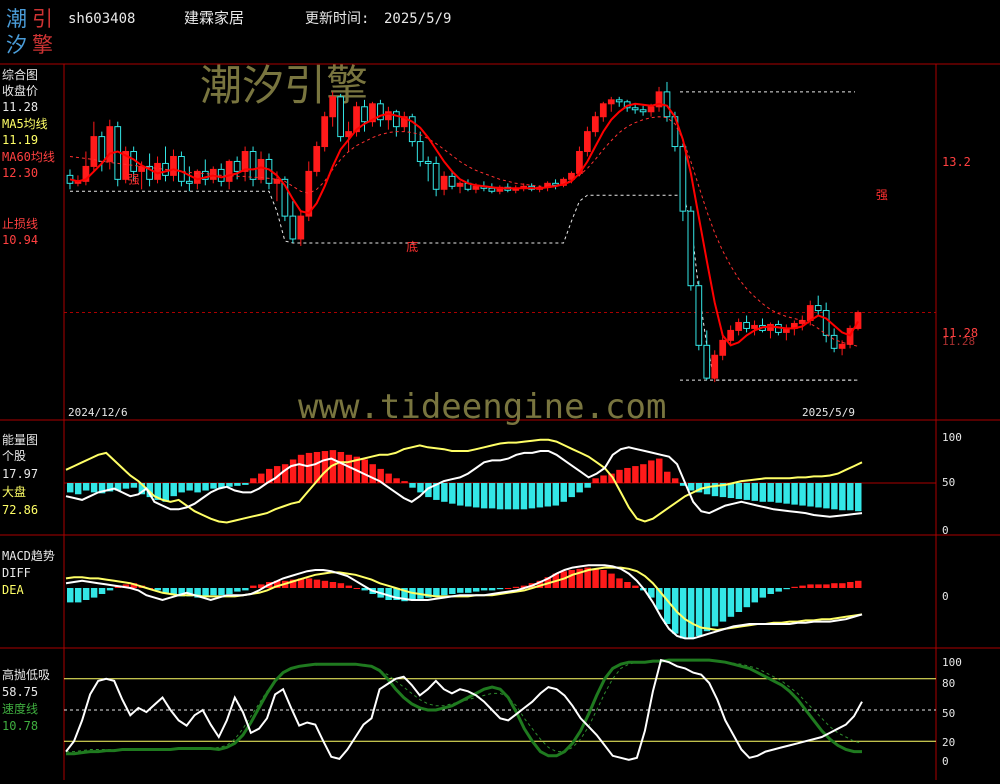  I want to click on energy-market-value: 72.86, so click(20, 510).